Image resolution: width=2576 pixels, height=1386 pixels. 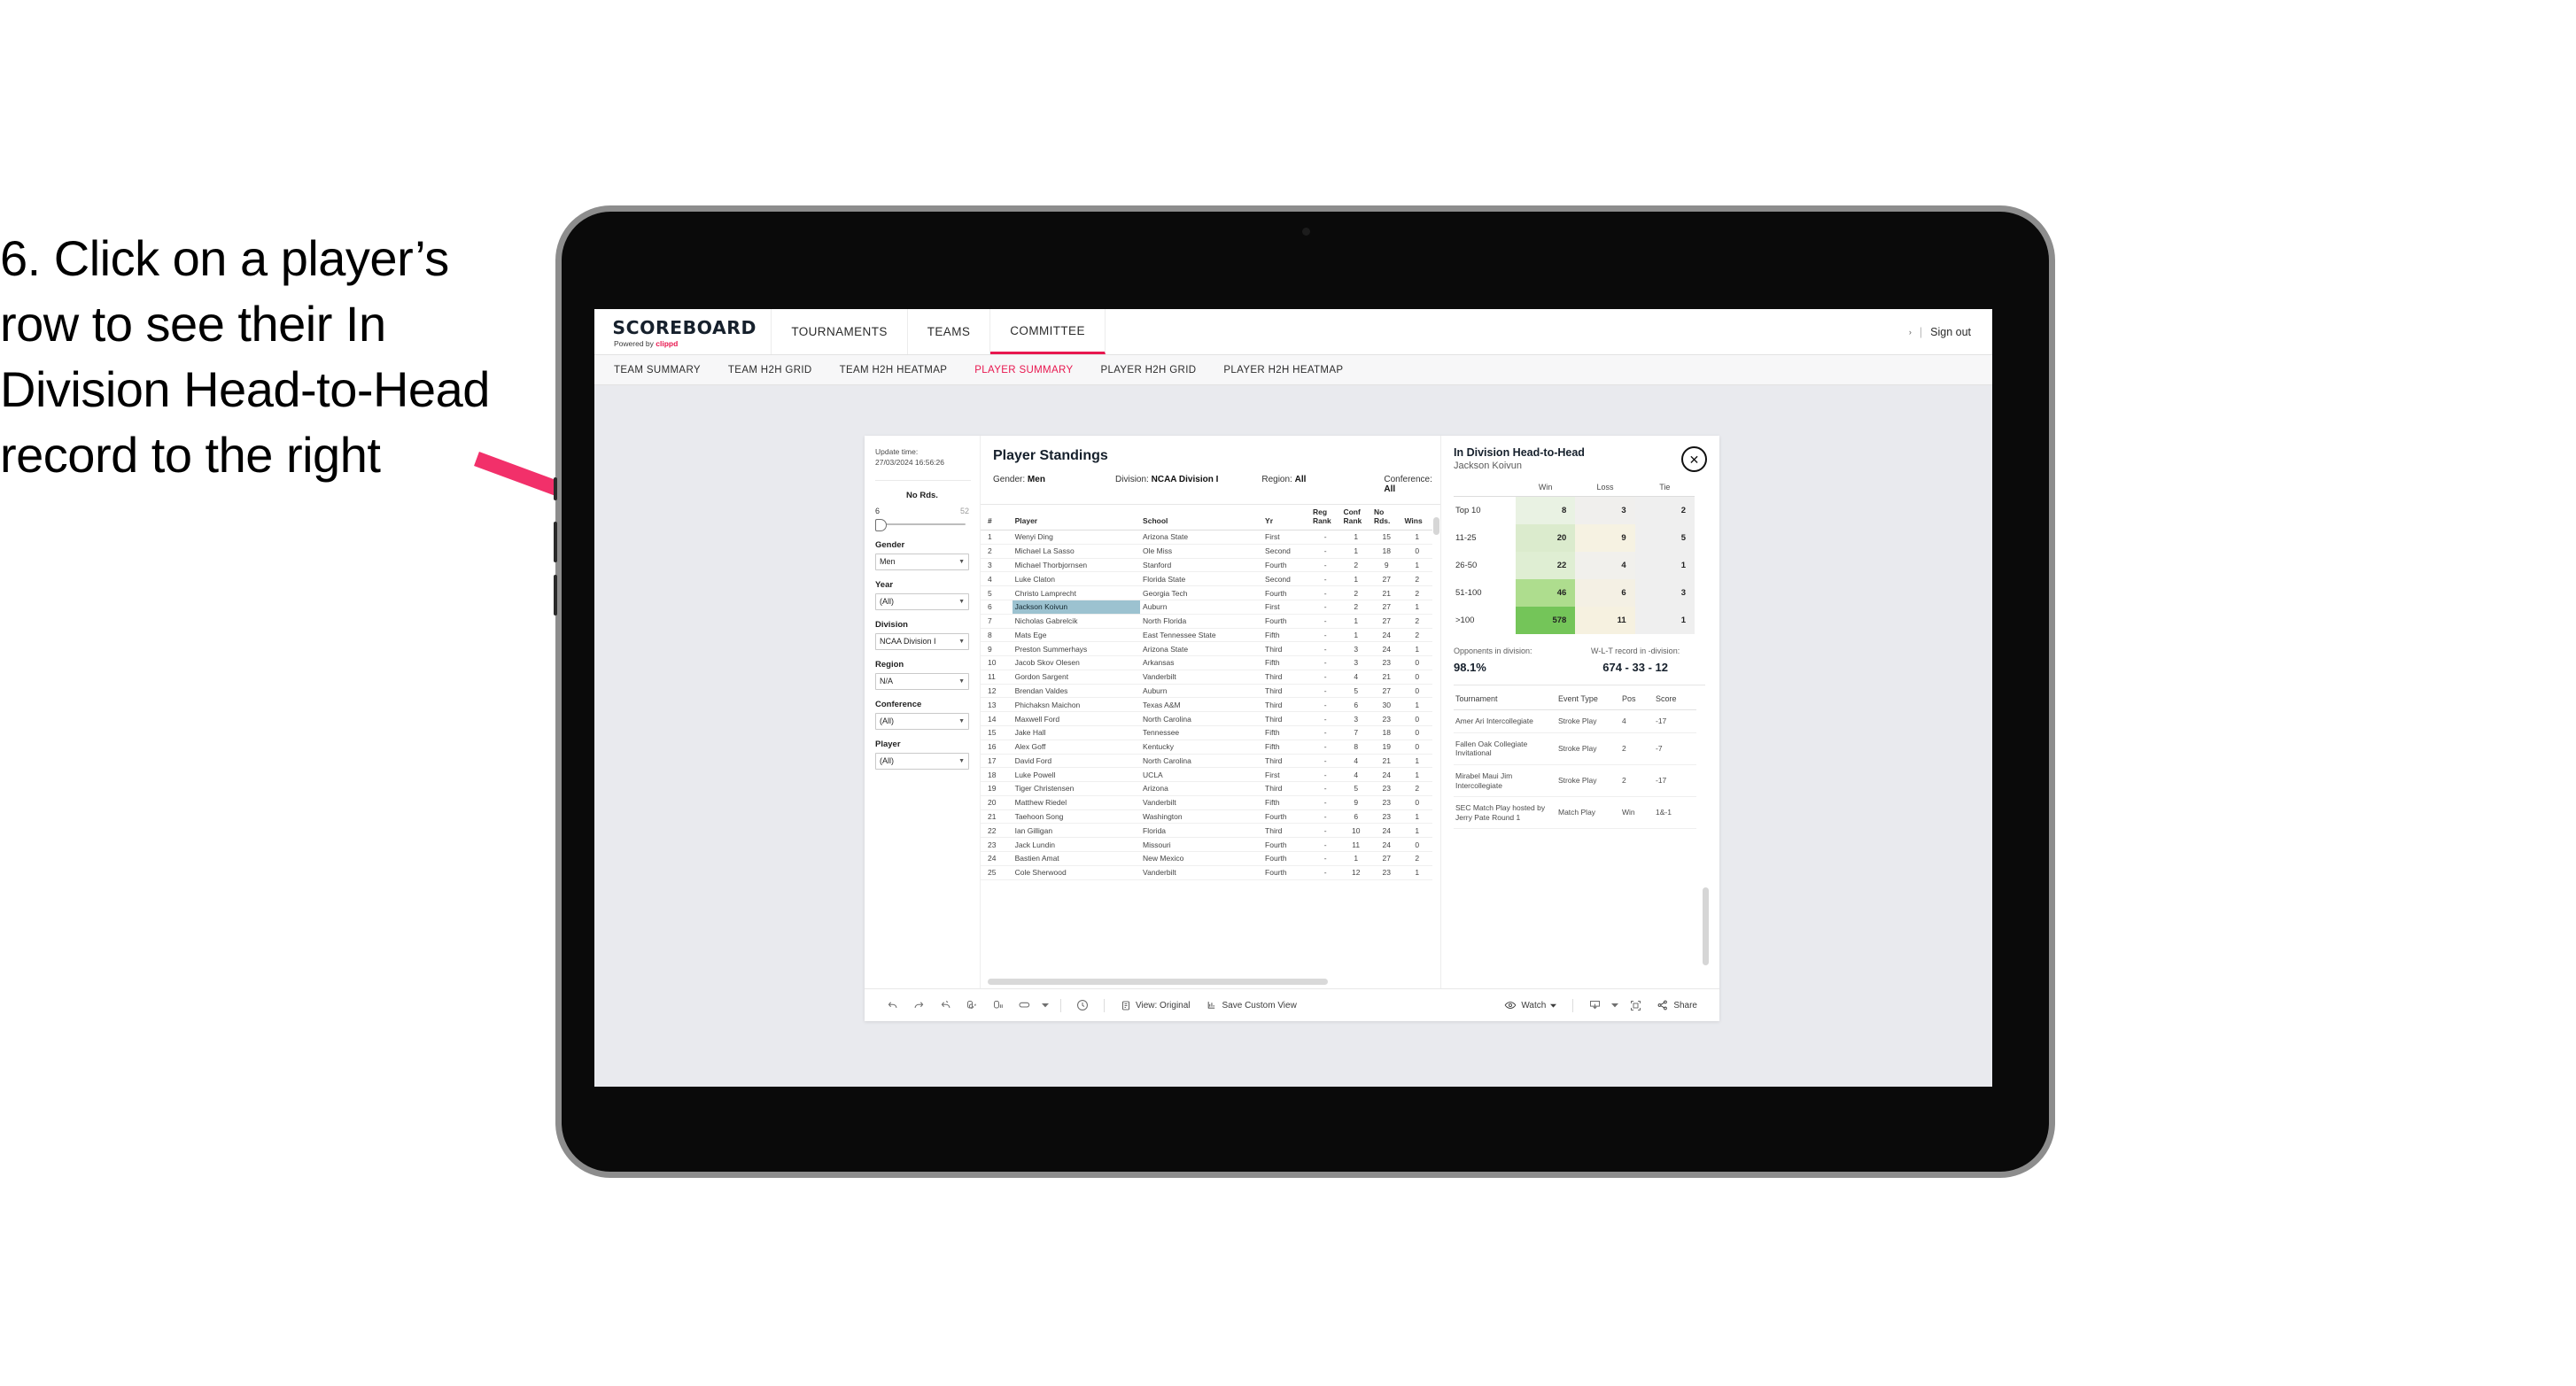 I want to click on division-select: NCAA Division I ▼, so click(x=922, y=641).